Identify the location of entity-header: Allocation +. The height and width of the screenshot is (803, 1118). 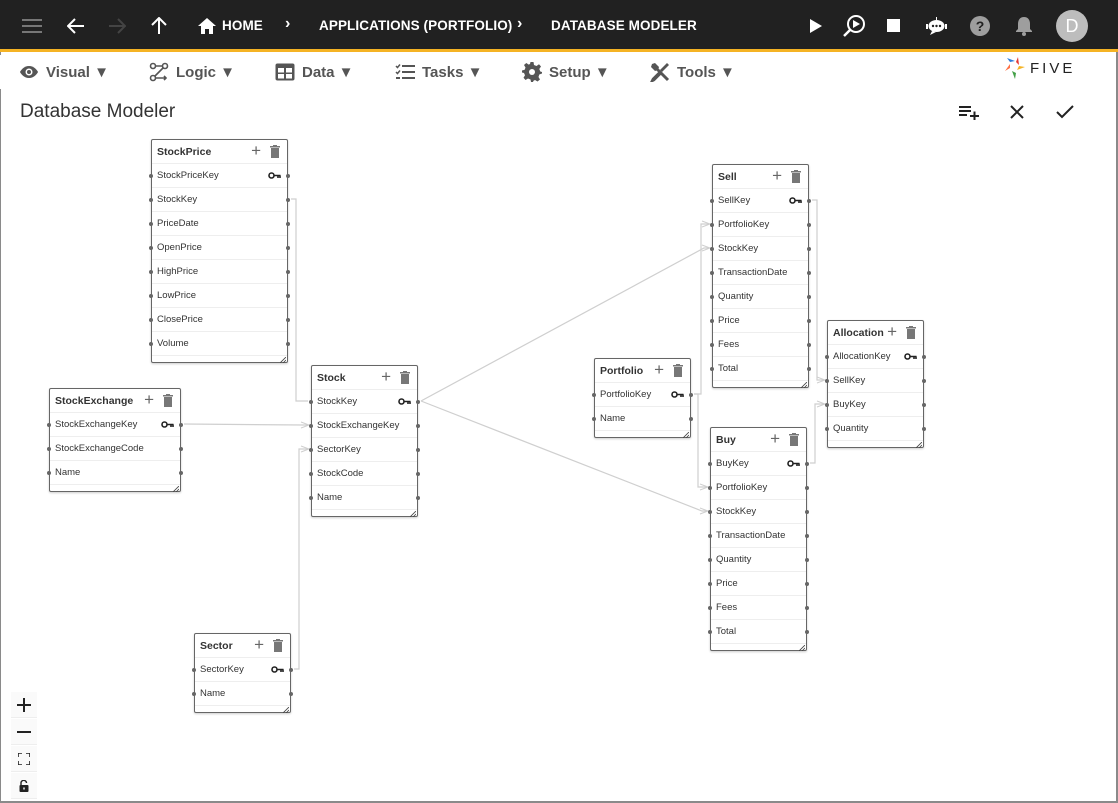
(875, 333).